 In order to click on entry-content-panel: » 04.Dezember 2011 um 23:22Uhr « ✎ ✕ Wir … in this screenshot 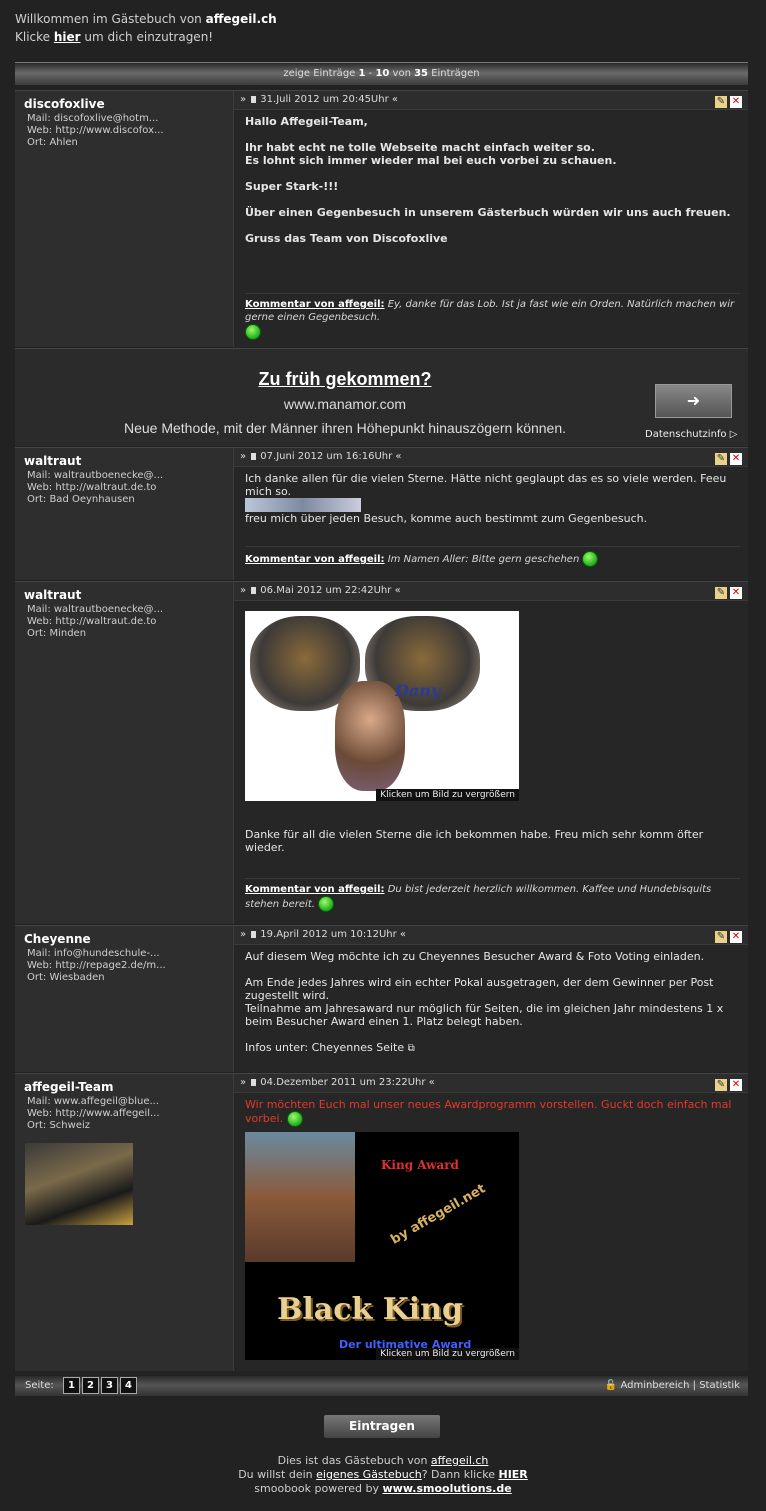, I will do `click(491, 1222)`.